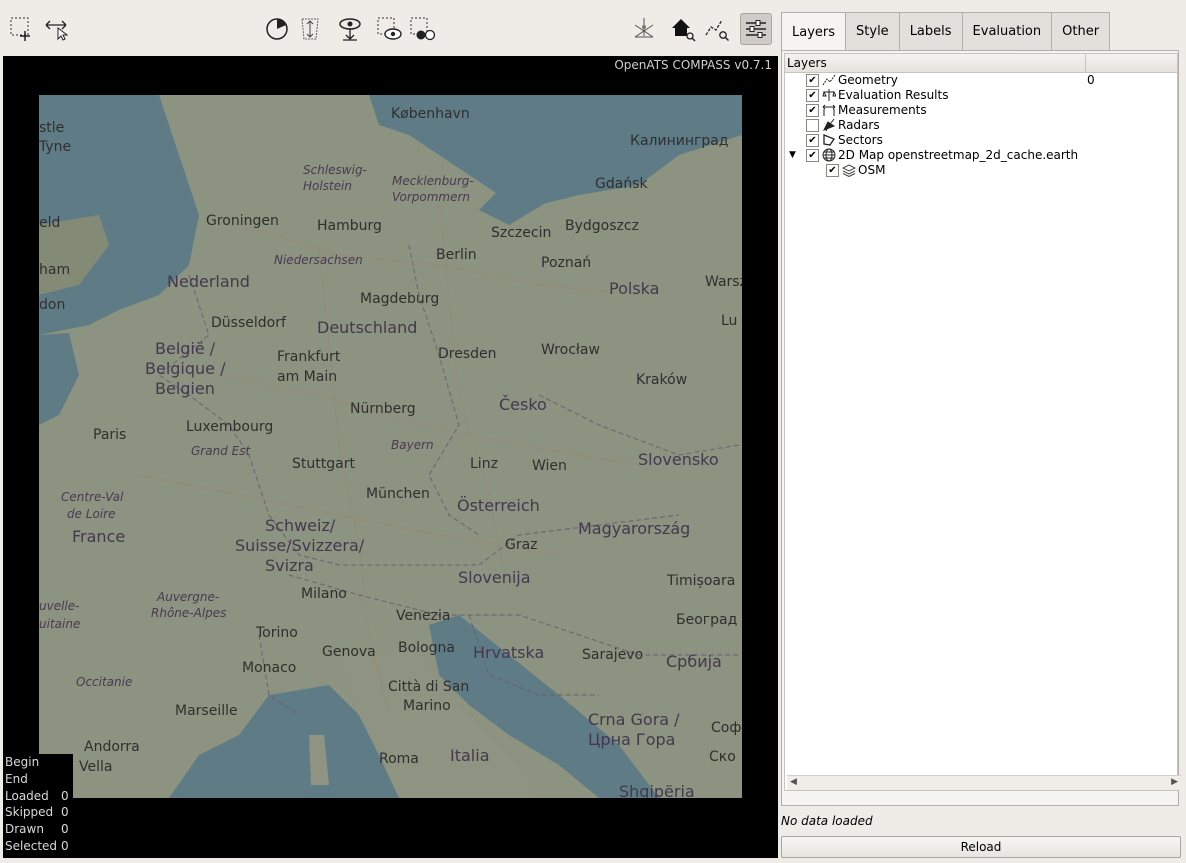 This screenshot has height=863, width=1186. I want to click on map-label: Соф, so click(726, 728).